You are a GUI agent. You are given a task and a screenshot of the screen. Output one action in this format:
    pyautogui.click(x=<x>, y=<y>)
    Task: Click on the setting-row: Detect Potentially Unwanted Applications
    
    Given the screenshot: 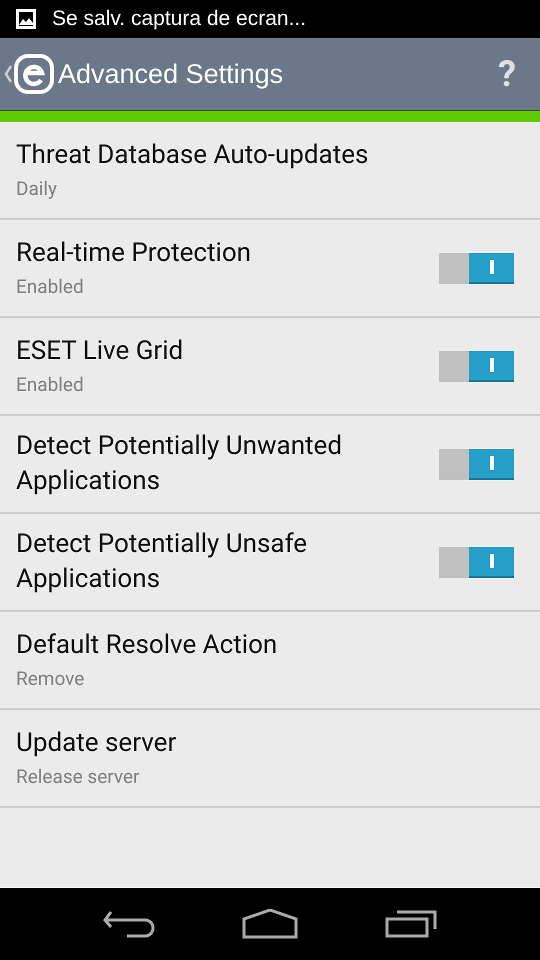 What is the action you would take?
    pyautogui.click(x=270, y=465)
    